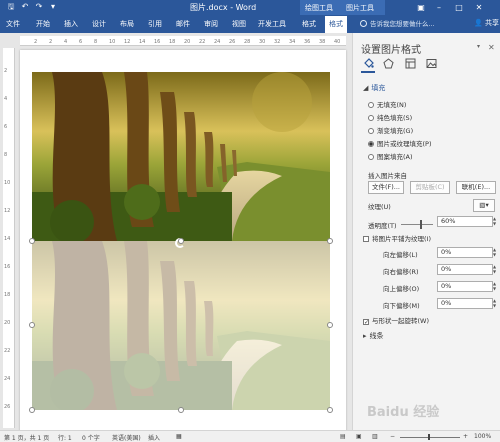 This screenshot has height=442, width=500. What do you see at coordinates (496, 252) in the screenshot?
I see `offset-left-spinner: ▲ ▼` at bounding box center [496, 252].